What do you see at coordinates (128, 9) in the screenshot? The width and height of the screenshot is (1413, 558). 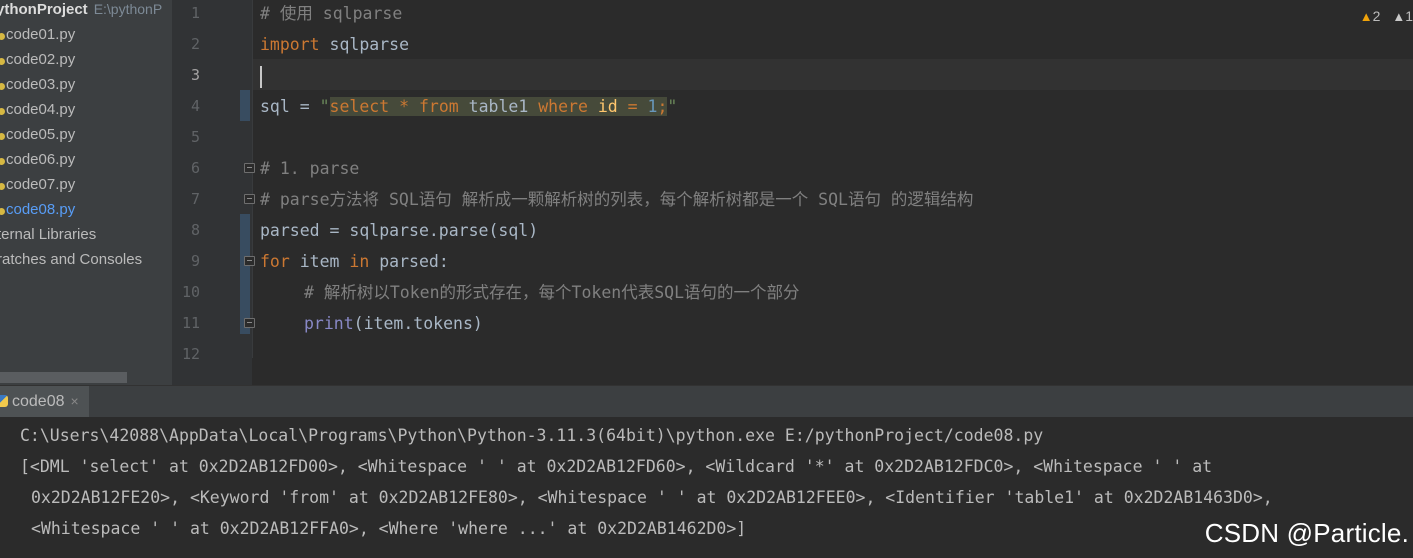 I see `project-path: E:\pythonP` at bounding box center [128, 9].